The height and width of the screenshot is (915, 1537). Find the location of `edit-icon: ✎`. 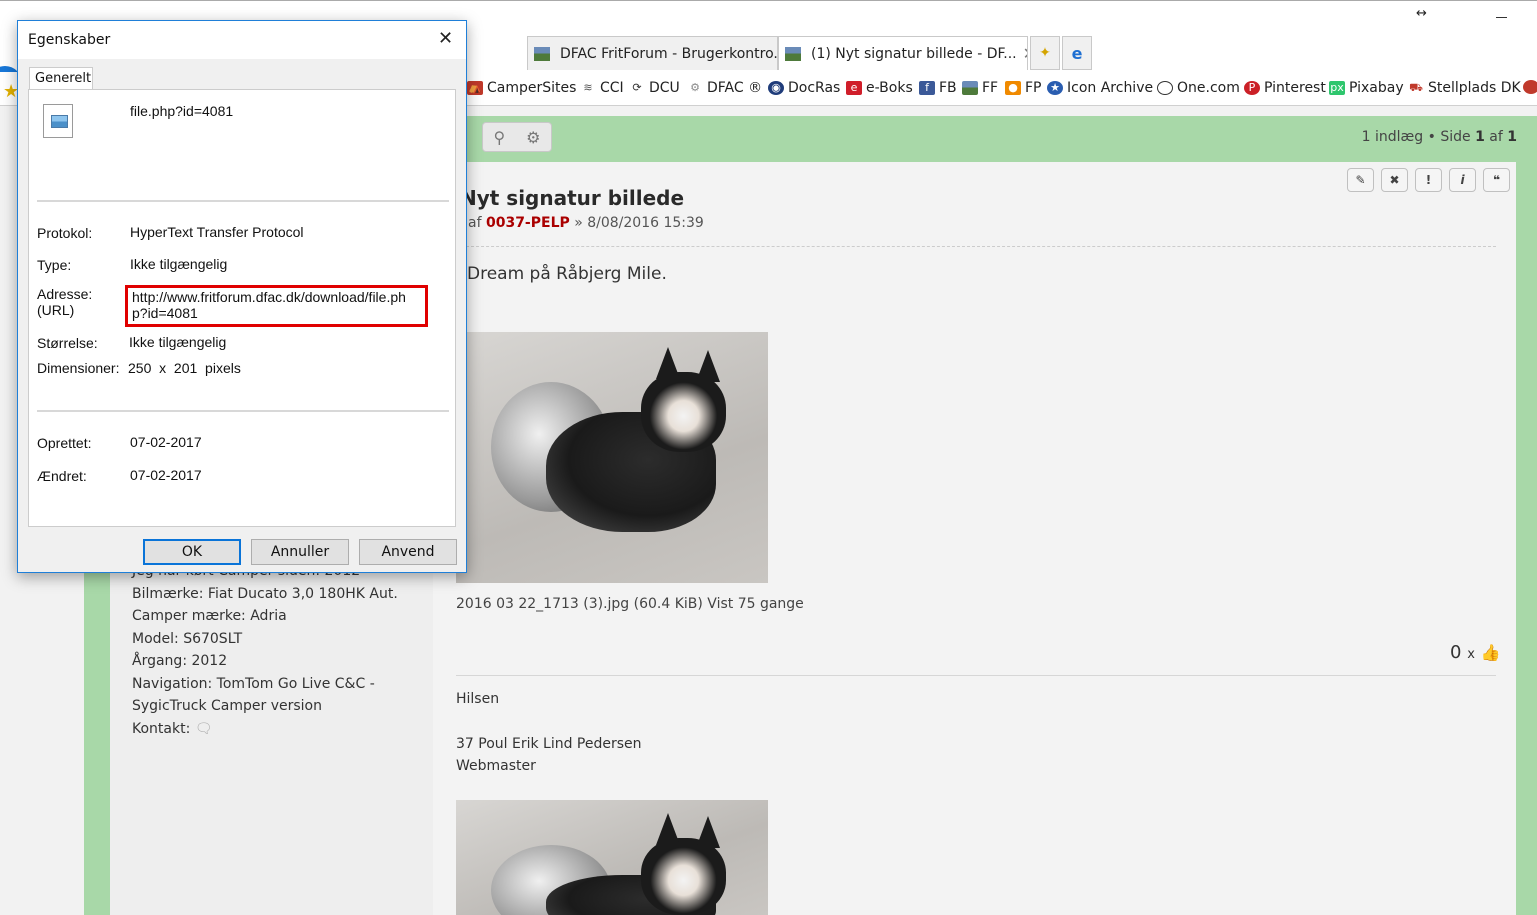

edit-icon: ✎ is located at coordinates (1360, 180).